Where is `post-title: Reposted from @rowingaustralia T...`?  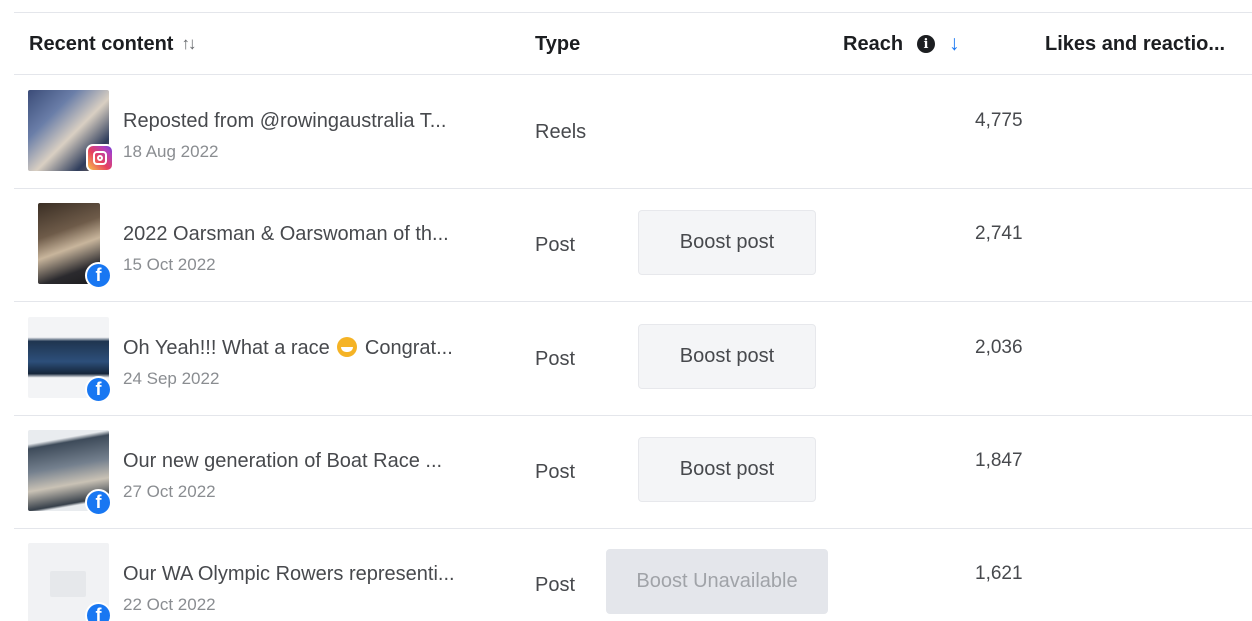
post-title: Reposted from @rowingaustralia T... is located at coordinates (318, 121).